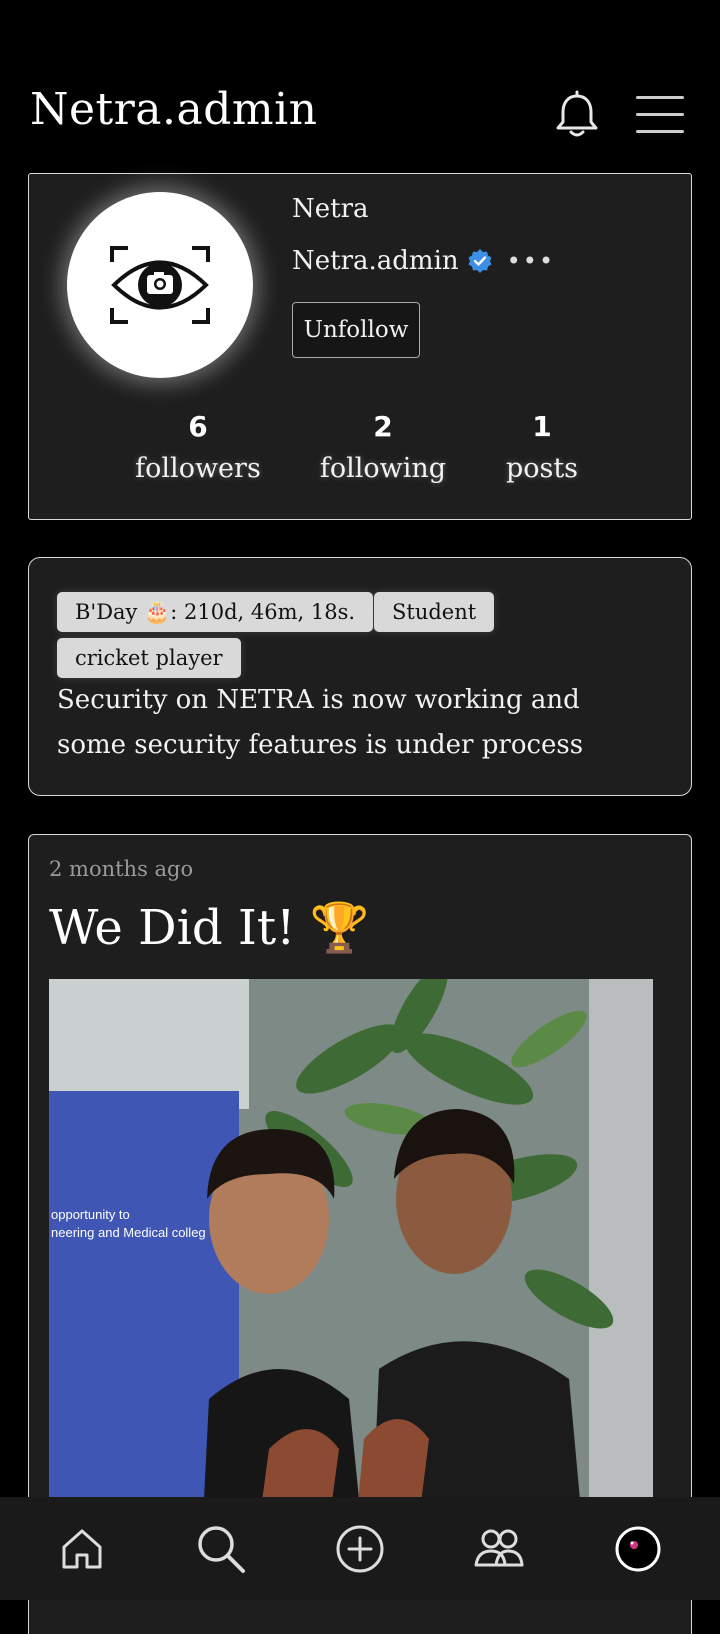 The width and height of the screenshot is (720, 1634). Describe the element at coordinates (149, 658) in the screenshot. I see `cricket-player-badge: cricket player` at that location.